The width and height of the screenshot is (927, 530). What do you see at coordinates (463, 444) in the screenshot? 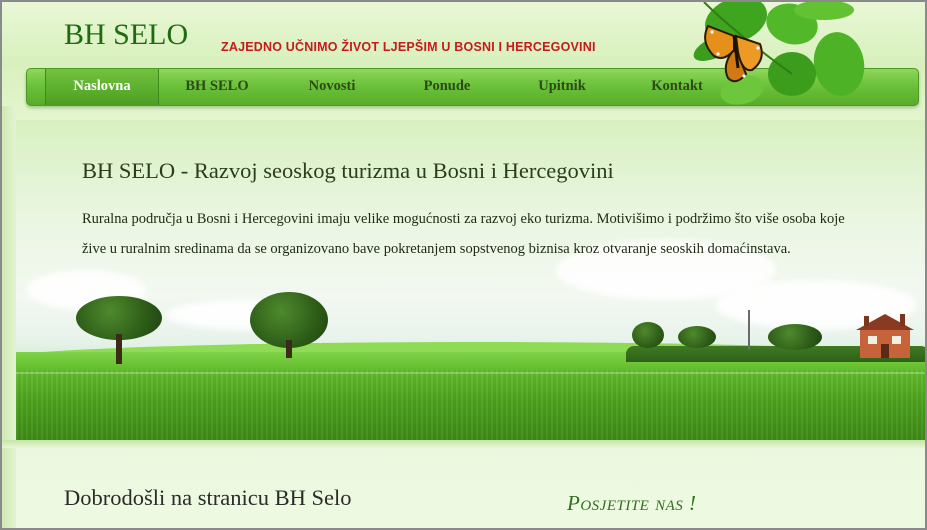
I see `section-divider` at bounding box center [463, 444].